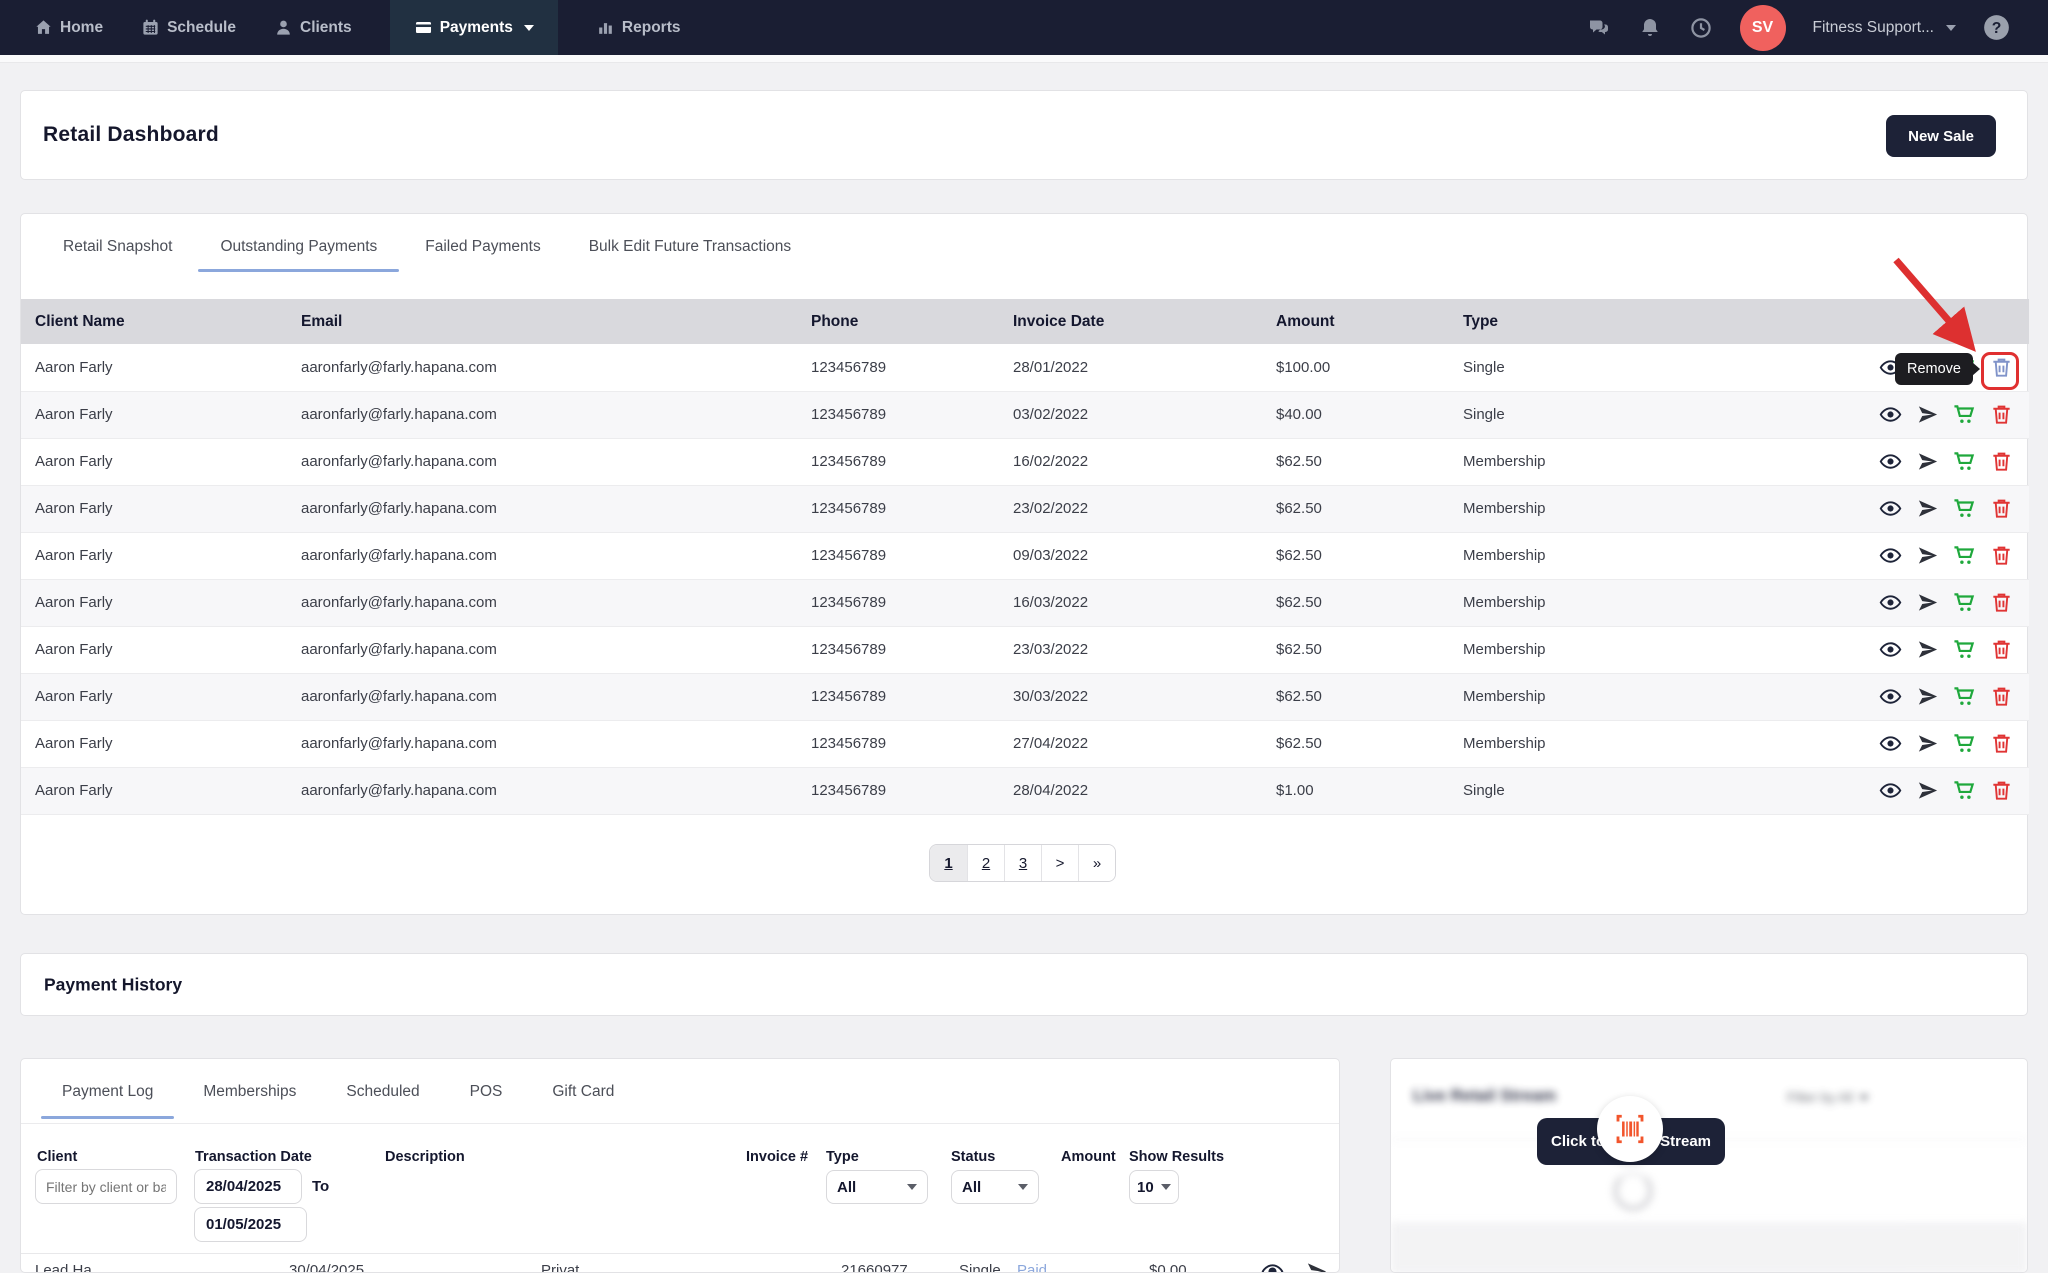 This screenshot has height=1273, width=2048. What do you see at coordinates (43, 27) in the screenshot?
I see `home-icon` at bounding box center [43, 27].